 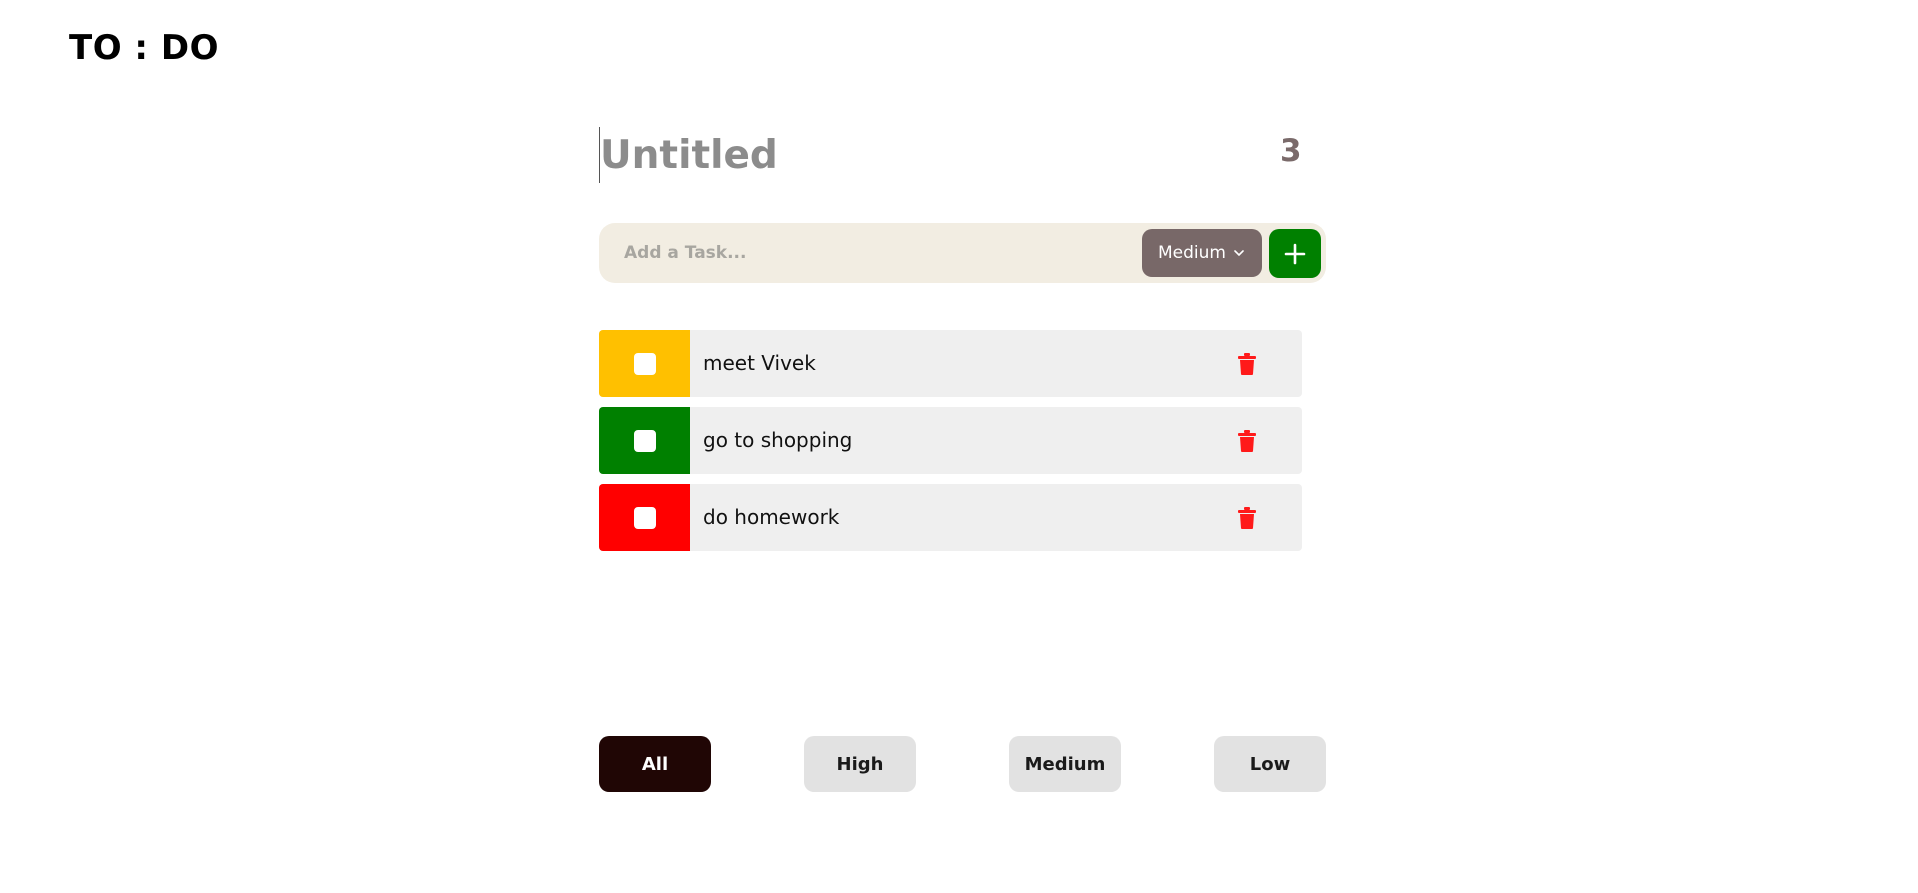 I want to click on priority-indicator-high, so click(x=644, y=517).